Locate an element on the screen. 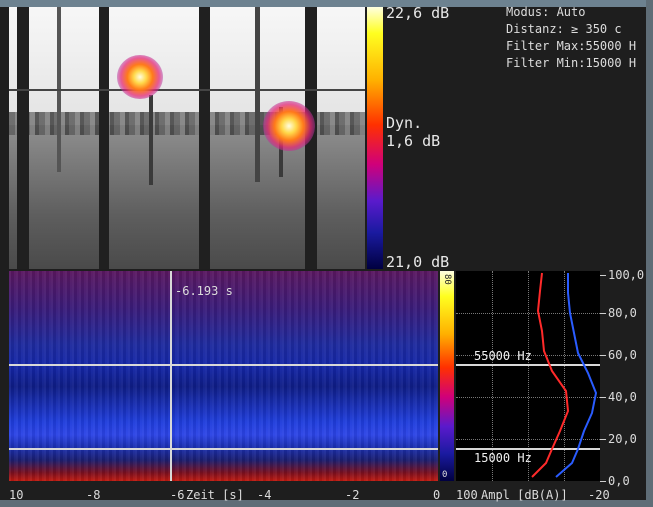  db-max-label: 22,6 dB is located at coordinates (418, 13).